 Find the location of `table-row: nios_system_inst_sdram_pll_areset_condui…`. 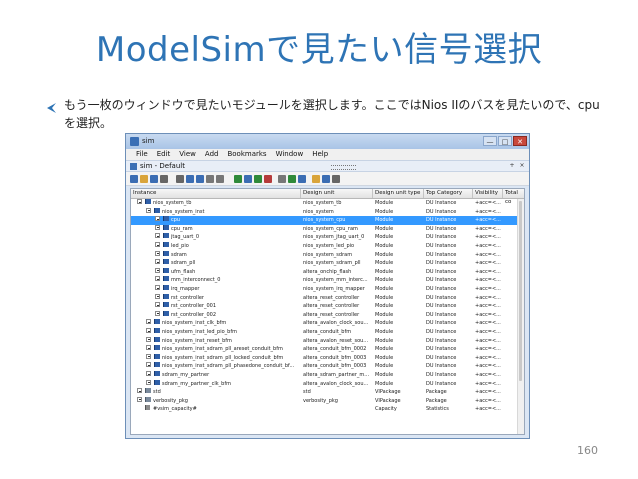

table-row: nios_system_inst_sdram_pll_areset_condui… is located at coordinates (327, 349).